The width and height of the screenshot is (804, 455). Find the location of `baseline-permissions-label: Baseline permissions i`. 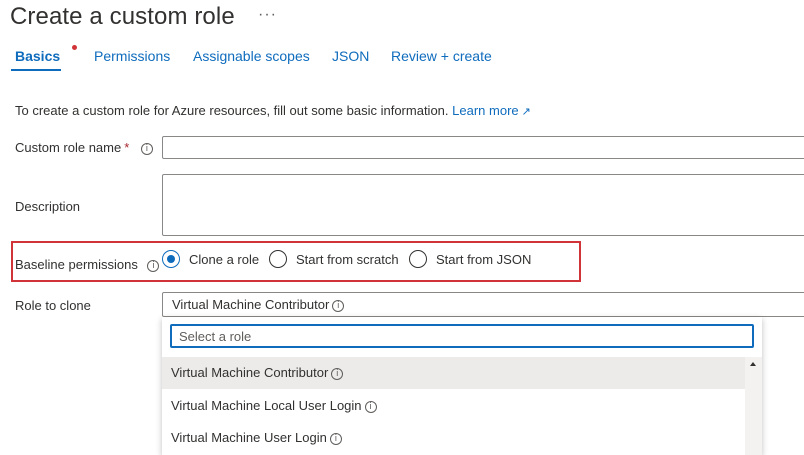

baseline-permissions-label: Baseline permissions i is located at coordinates (87, 264).